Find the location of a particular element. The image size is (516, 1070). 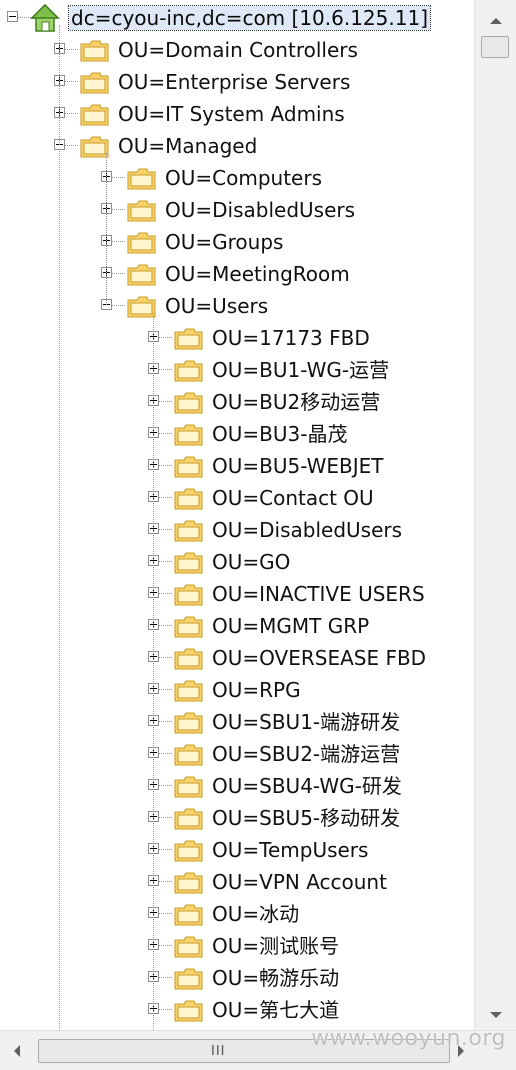

ou-label: OU=SBU2-端游运营 is located at coordinates (306, 754).